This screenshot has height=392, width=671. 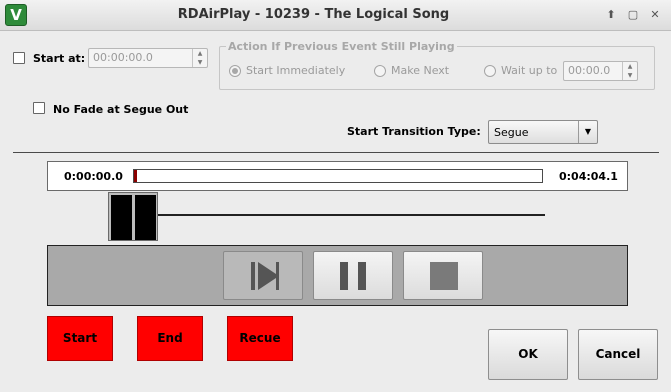 I want to click on position-marker, so click(x=135, y=176).